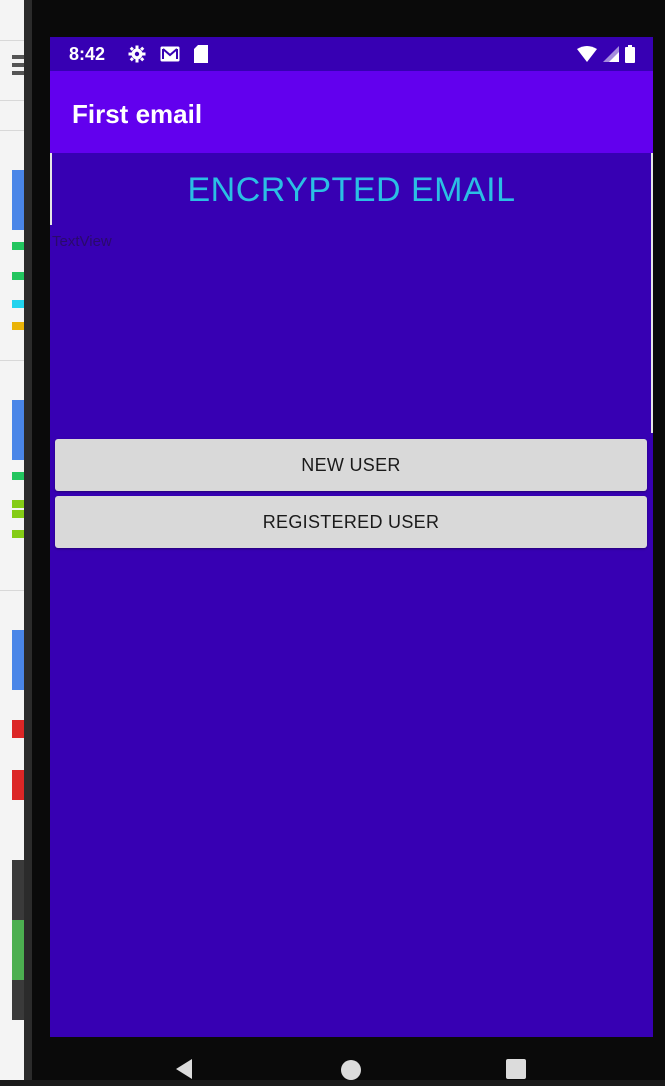  What do you see at coordinates (630, 56) in the screenshot?
I see `battery-icon` at bounding box center [630, 56].